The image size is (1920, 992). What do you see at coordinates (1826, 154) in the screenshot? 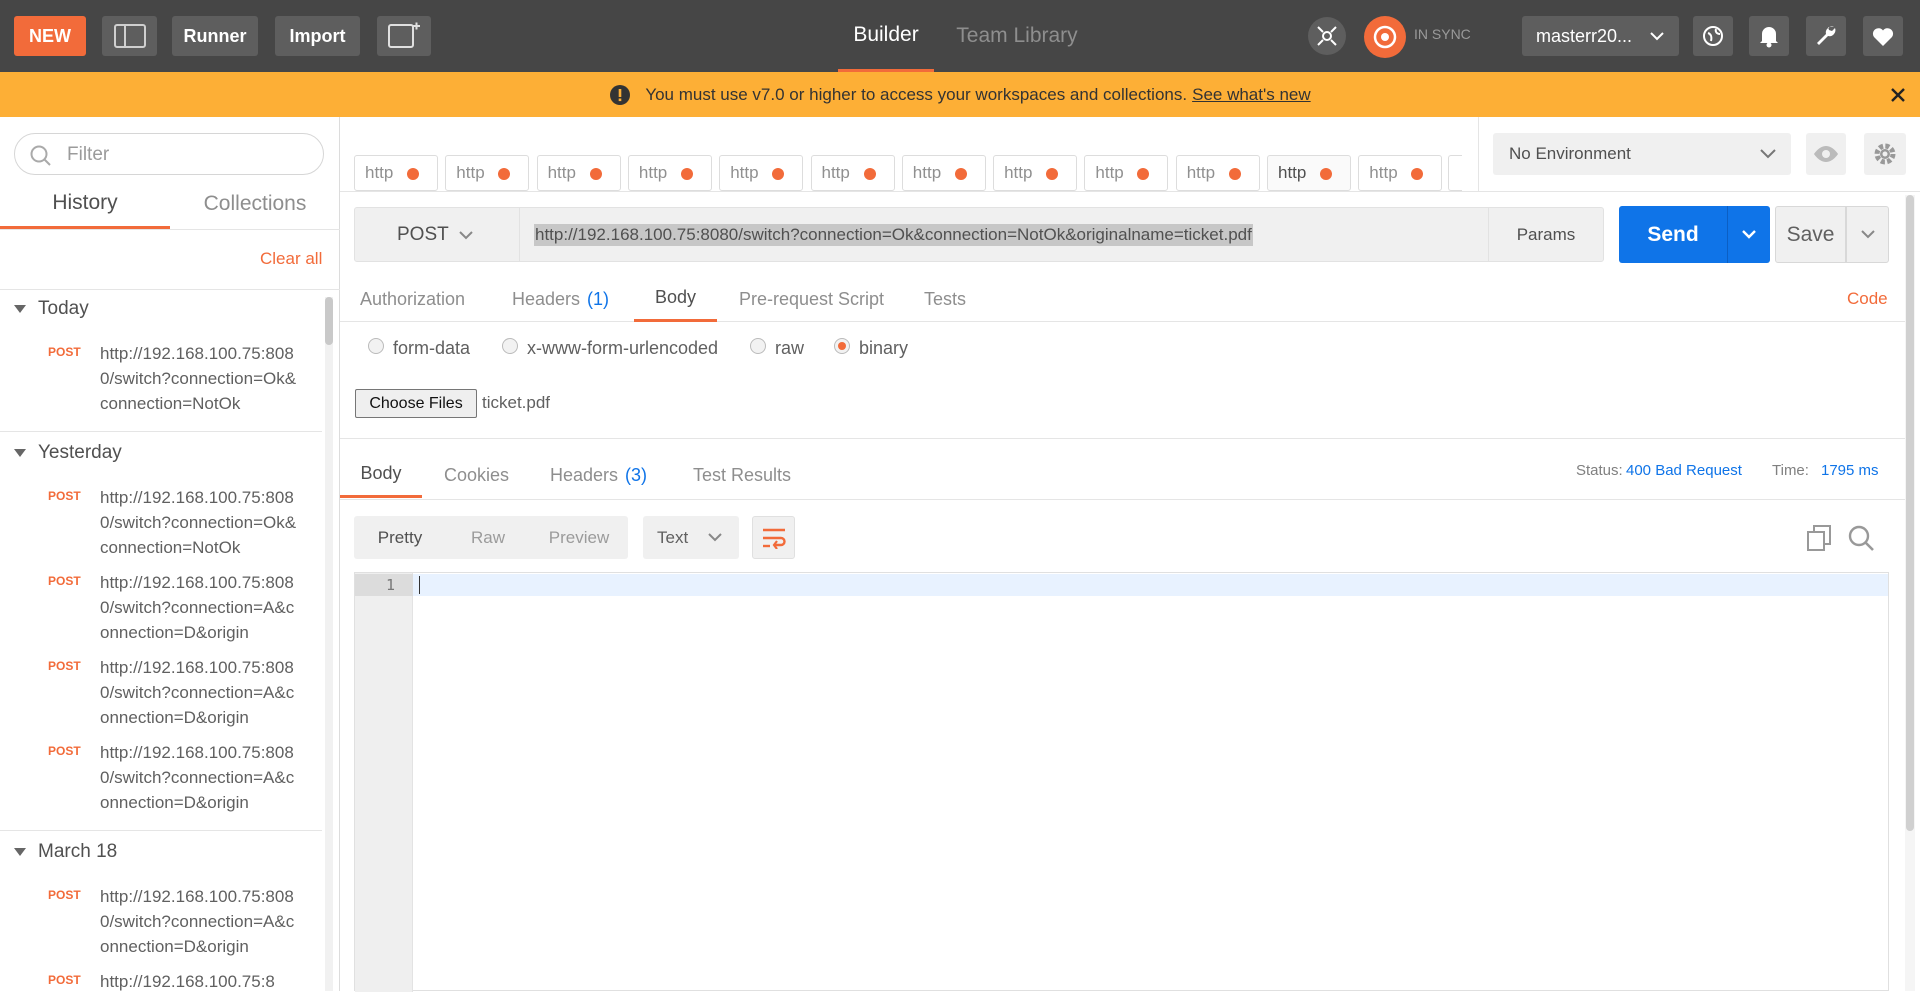
I see `environment-quick-look-button` at bounding box center [1826, 154].